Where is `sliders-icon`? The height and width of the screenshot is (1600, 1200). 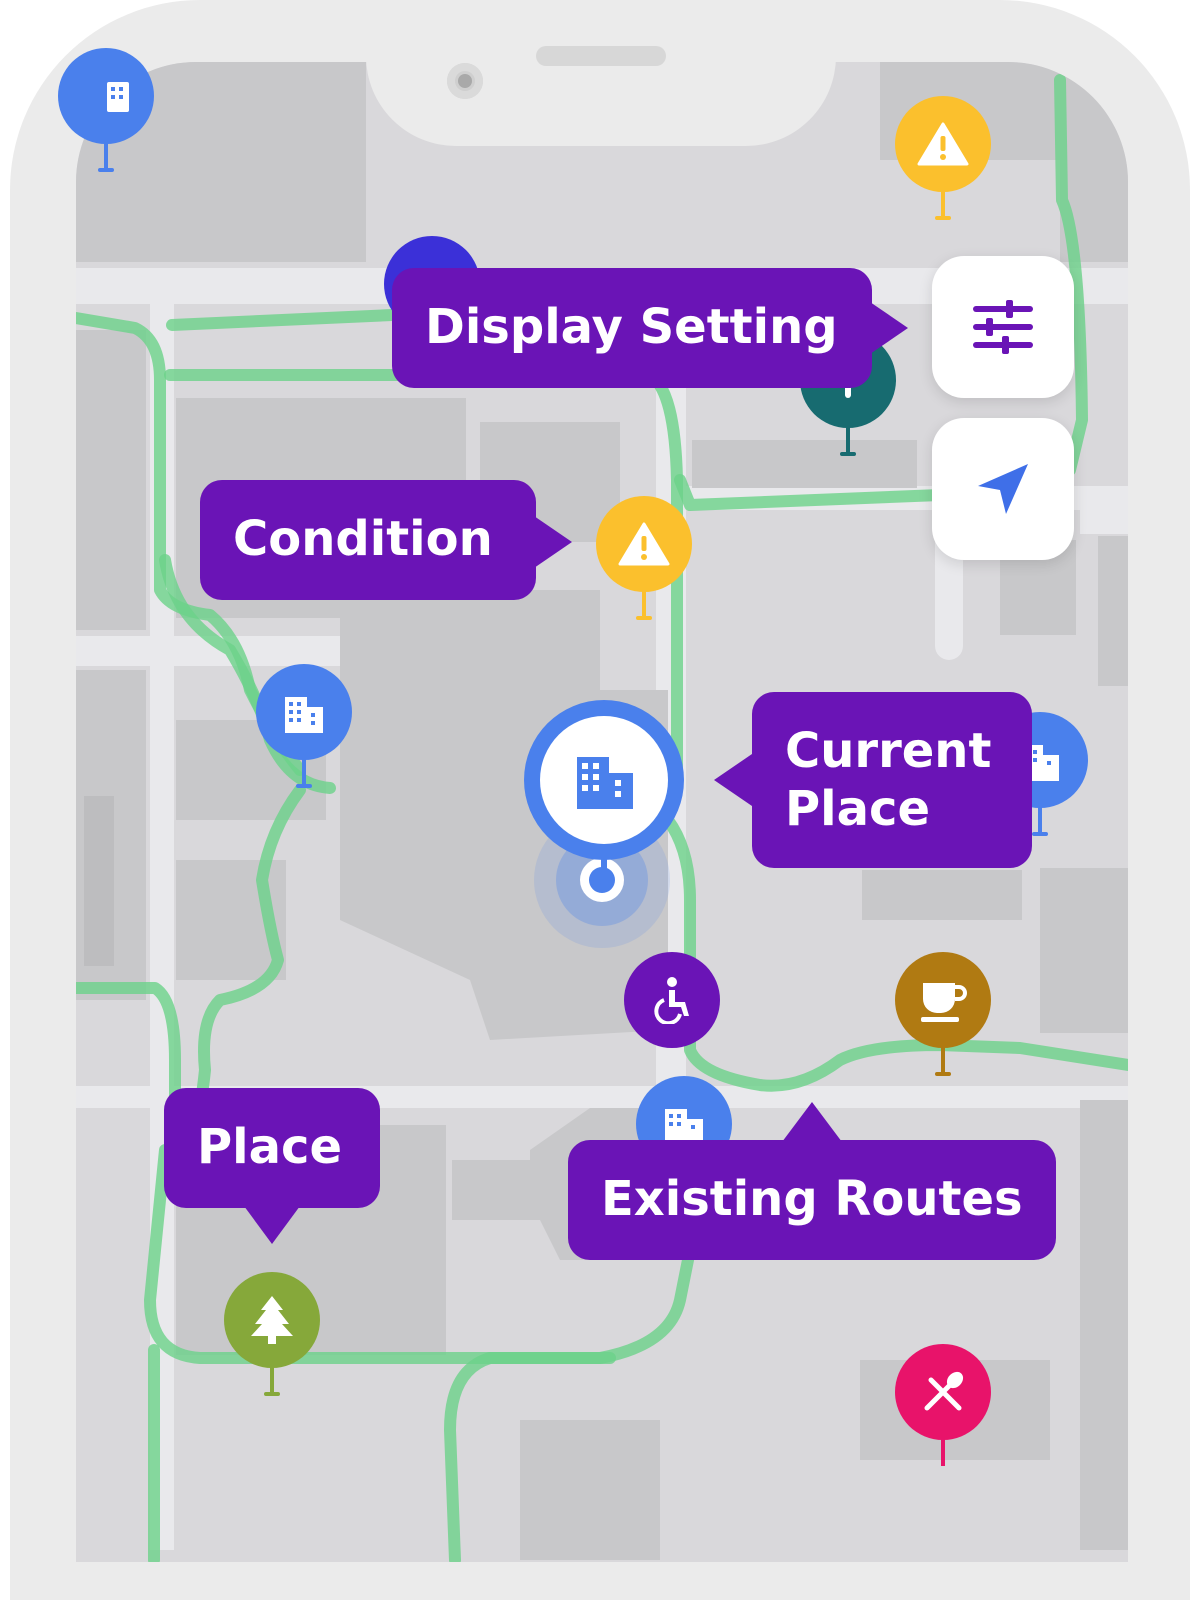
sliders-icon is located at coordinates (1003, 327).